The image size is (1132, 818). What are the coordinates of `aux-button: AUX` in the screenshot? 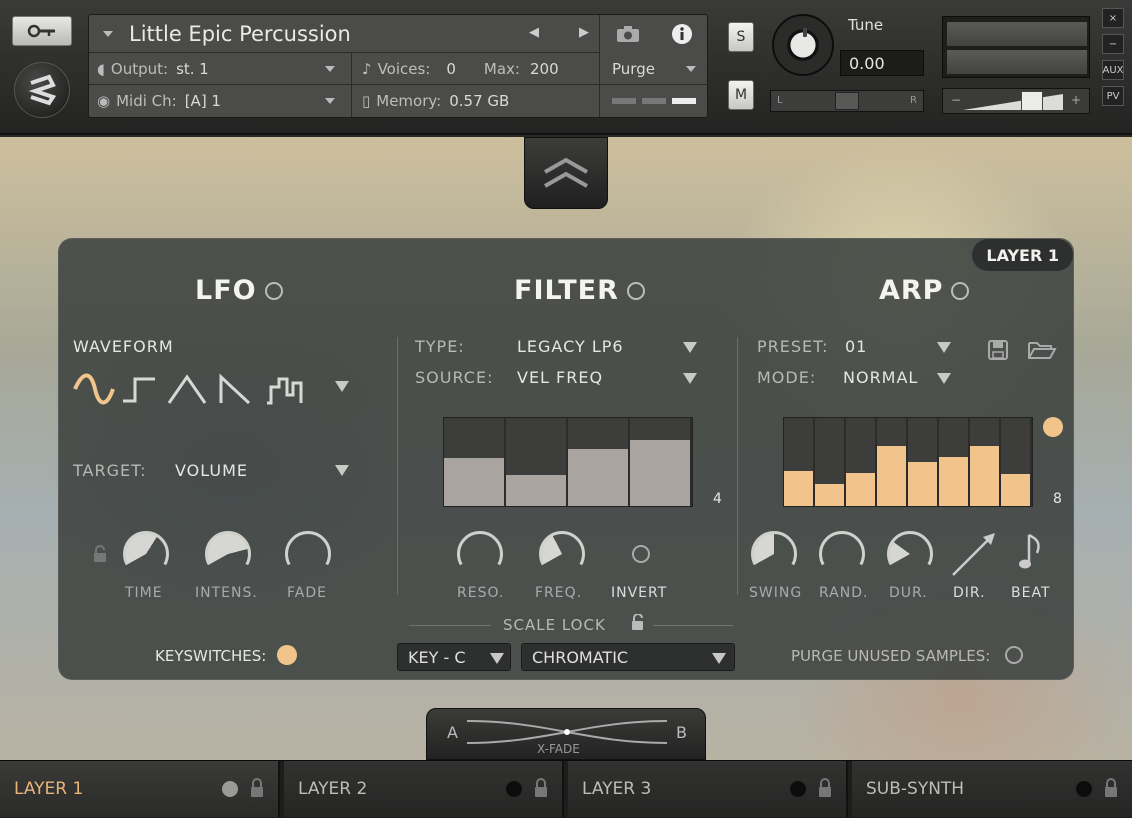 It's located at (1113, 70).